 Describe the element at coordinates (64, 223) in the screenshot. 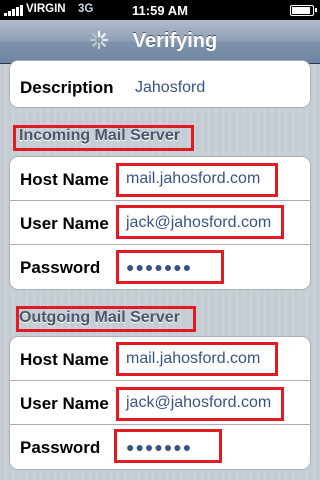

I see `incoming-user-label: User Name` at that location.